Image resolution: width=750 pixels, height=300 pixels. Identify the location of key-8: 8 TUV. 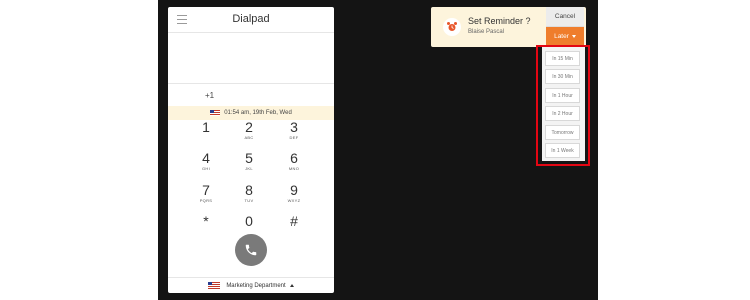
(249, 196).